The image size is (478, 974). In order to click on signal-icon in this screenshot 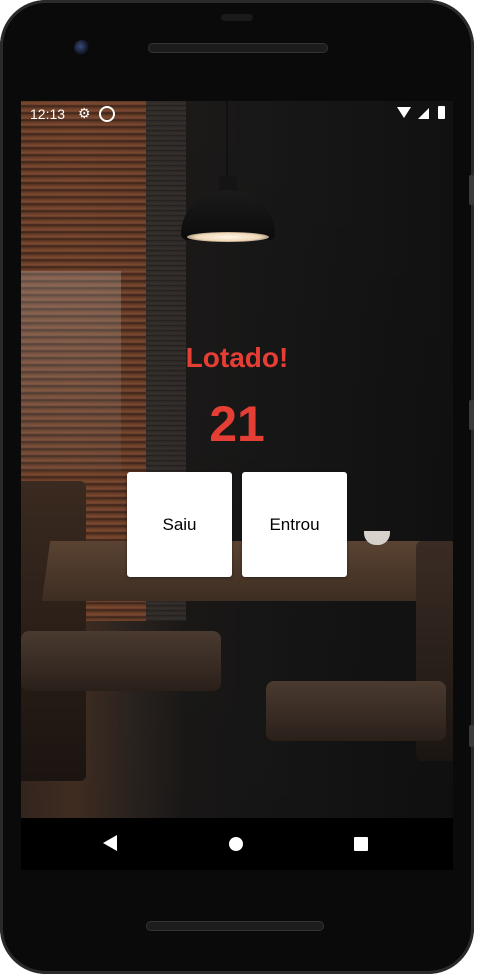, I will do `click(423, 113)`.